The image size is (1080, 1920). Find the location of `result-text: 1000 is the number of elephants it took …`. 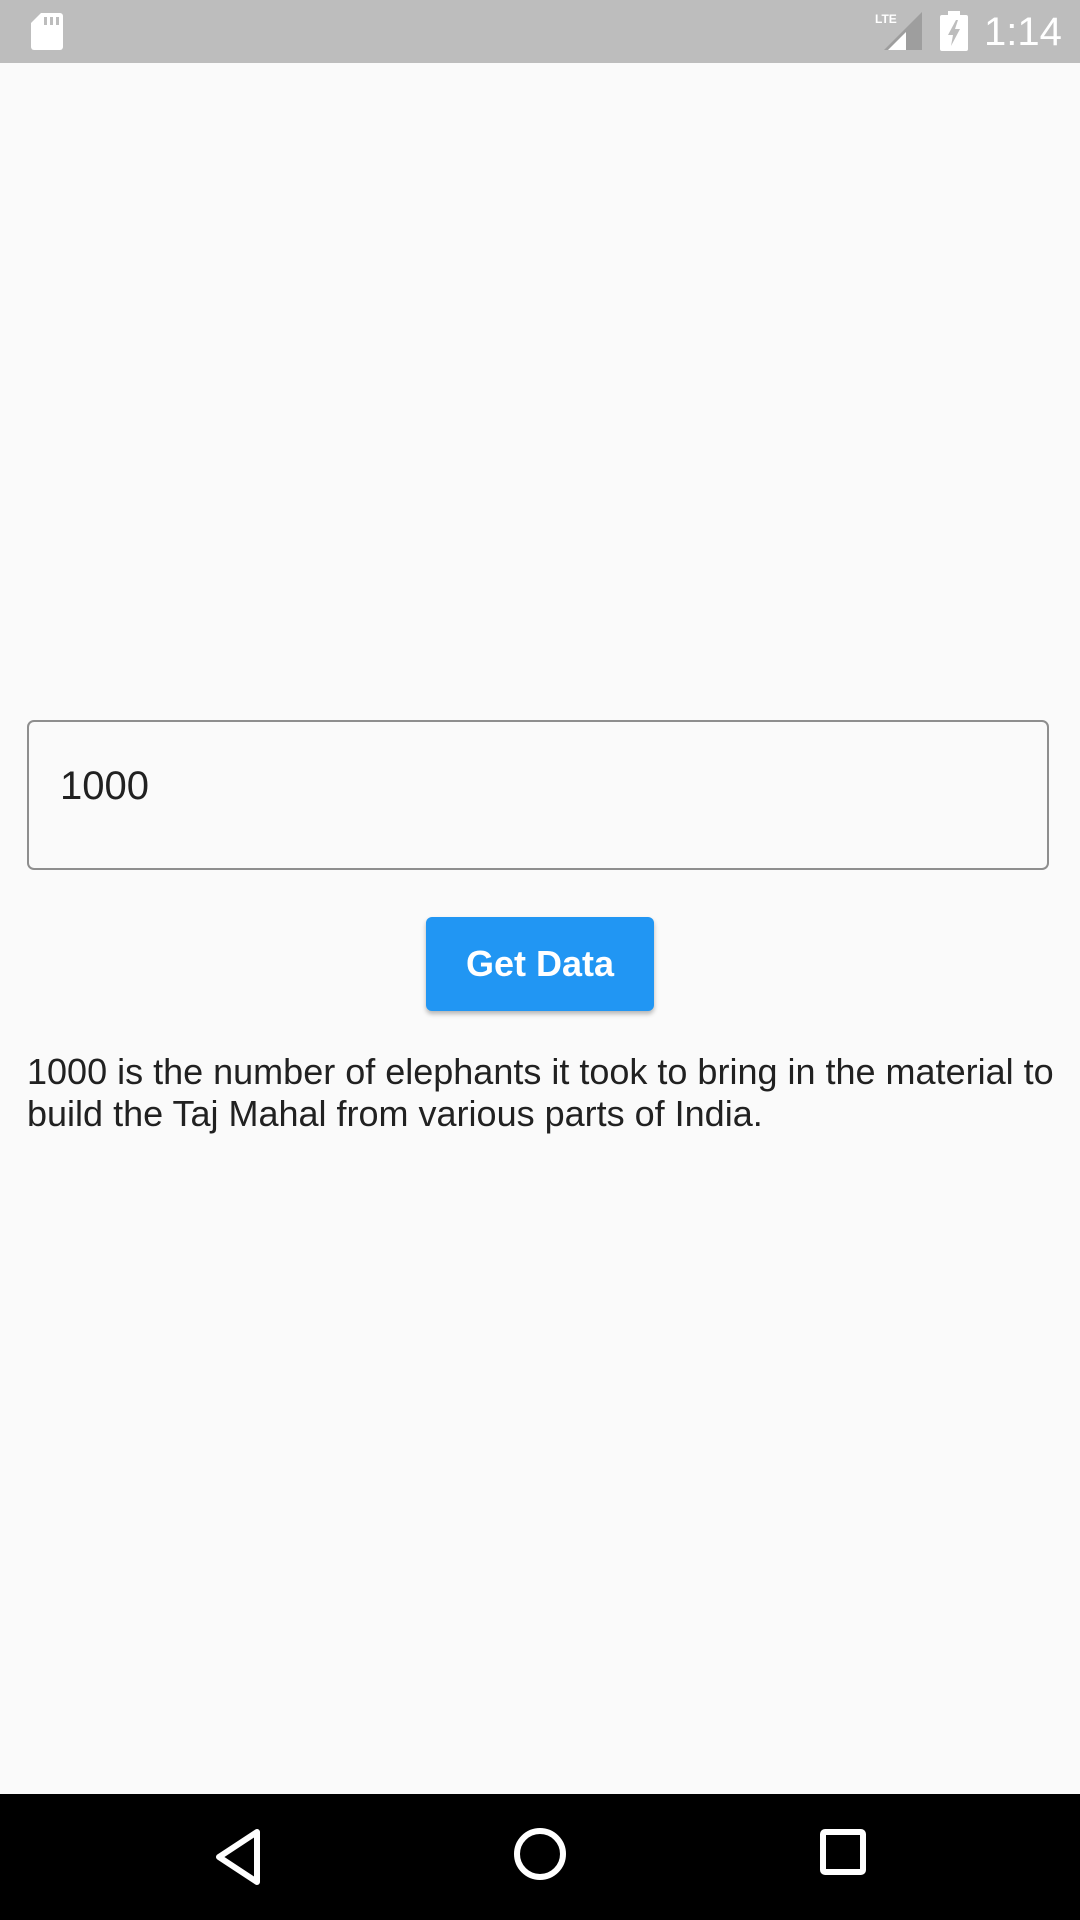

result-text: 1000 is the number of elephants it took … is located at coordinates (540, 1092).